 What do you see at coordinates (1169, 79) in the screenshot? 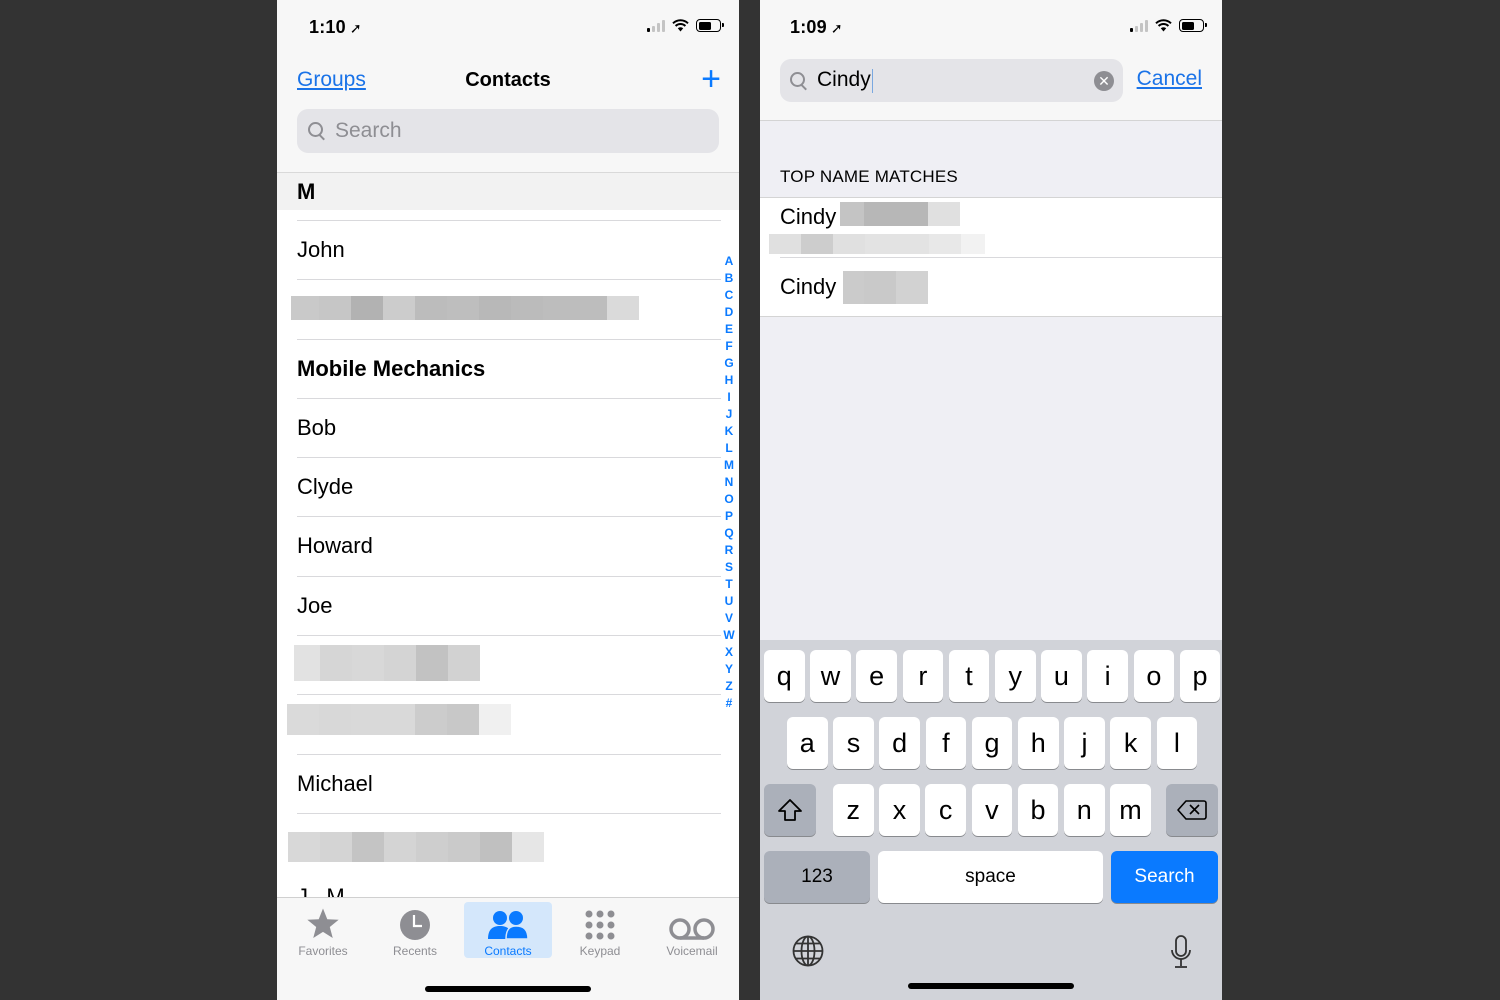
I see `cancel-button: Cancel` at bounding box center [1169, 79].